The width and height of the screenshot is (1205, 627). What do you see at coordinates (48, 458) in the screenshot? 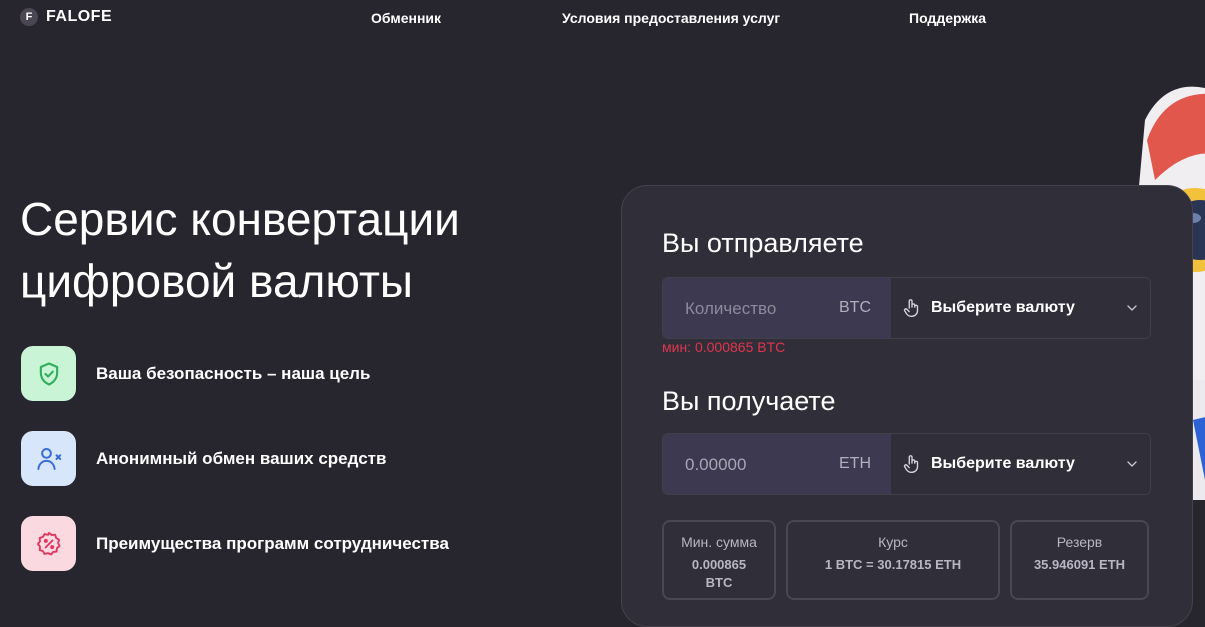
I see `user-x-icon` at bounding box center [48, 458].